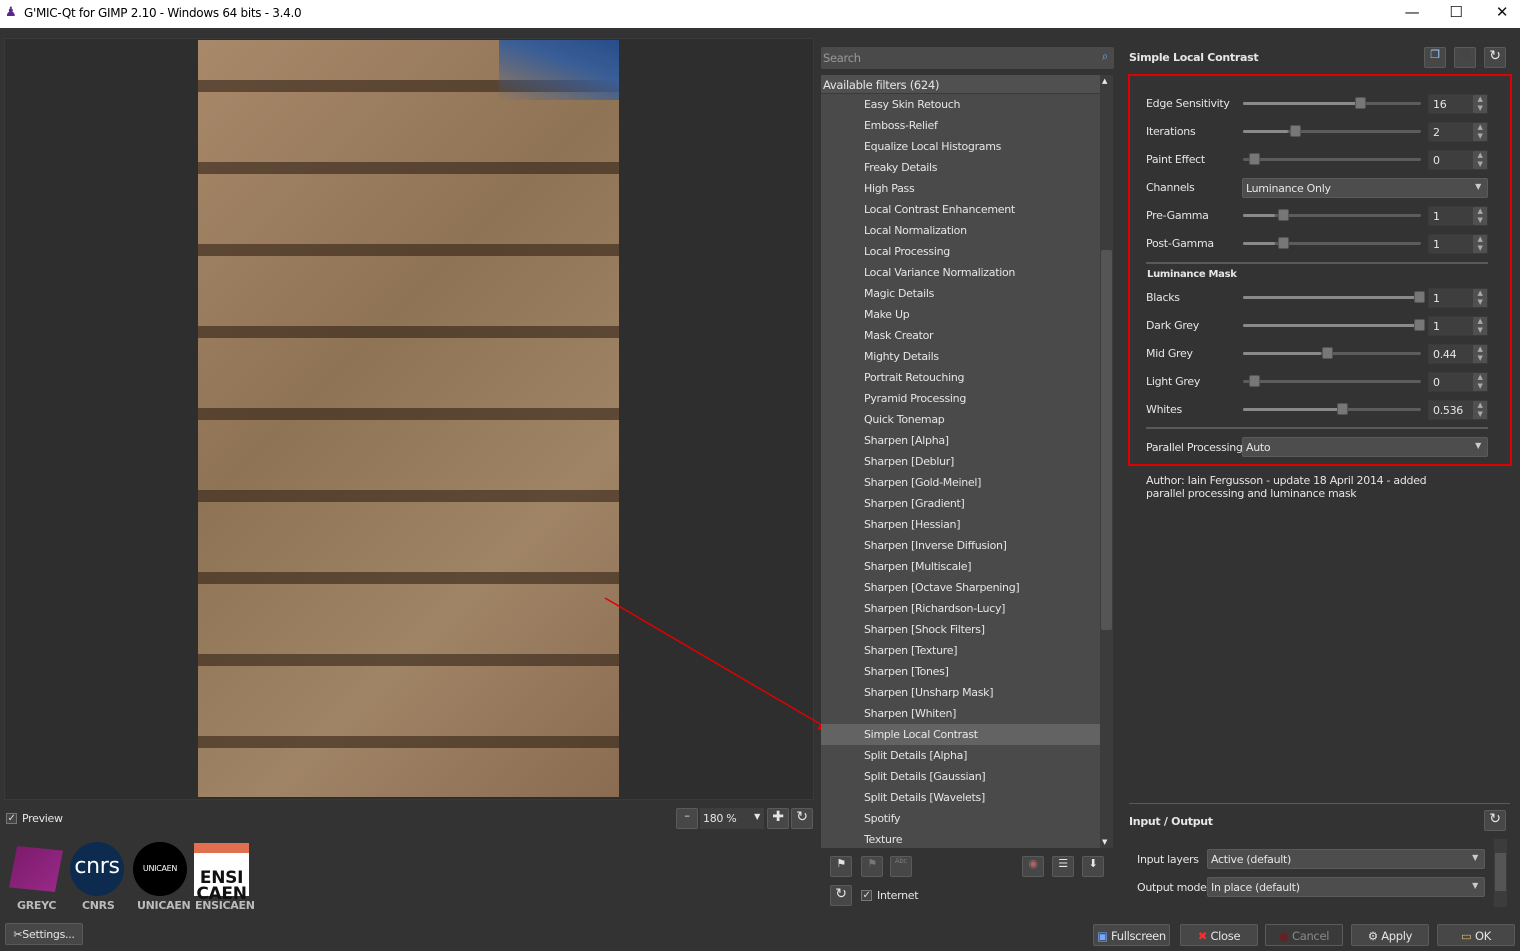 The image size is (1520, 951). Describe the element at coordinates (960, 503) in the screenshot. I see `filter-list-item: Sharpen [Gradient]` at that location.